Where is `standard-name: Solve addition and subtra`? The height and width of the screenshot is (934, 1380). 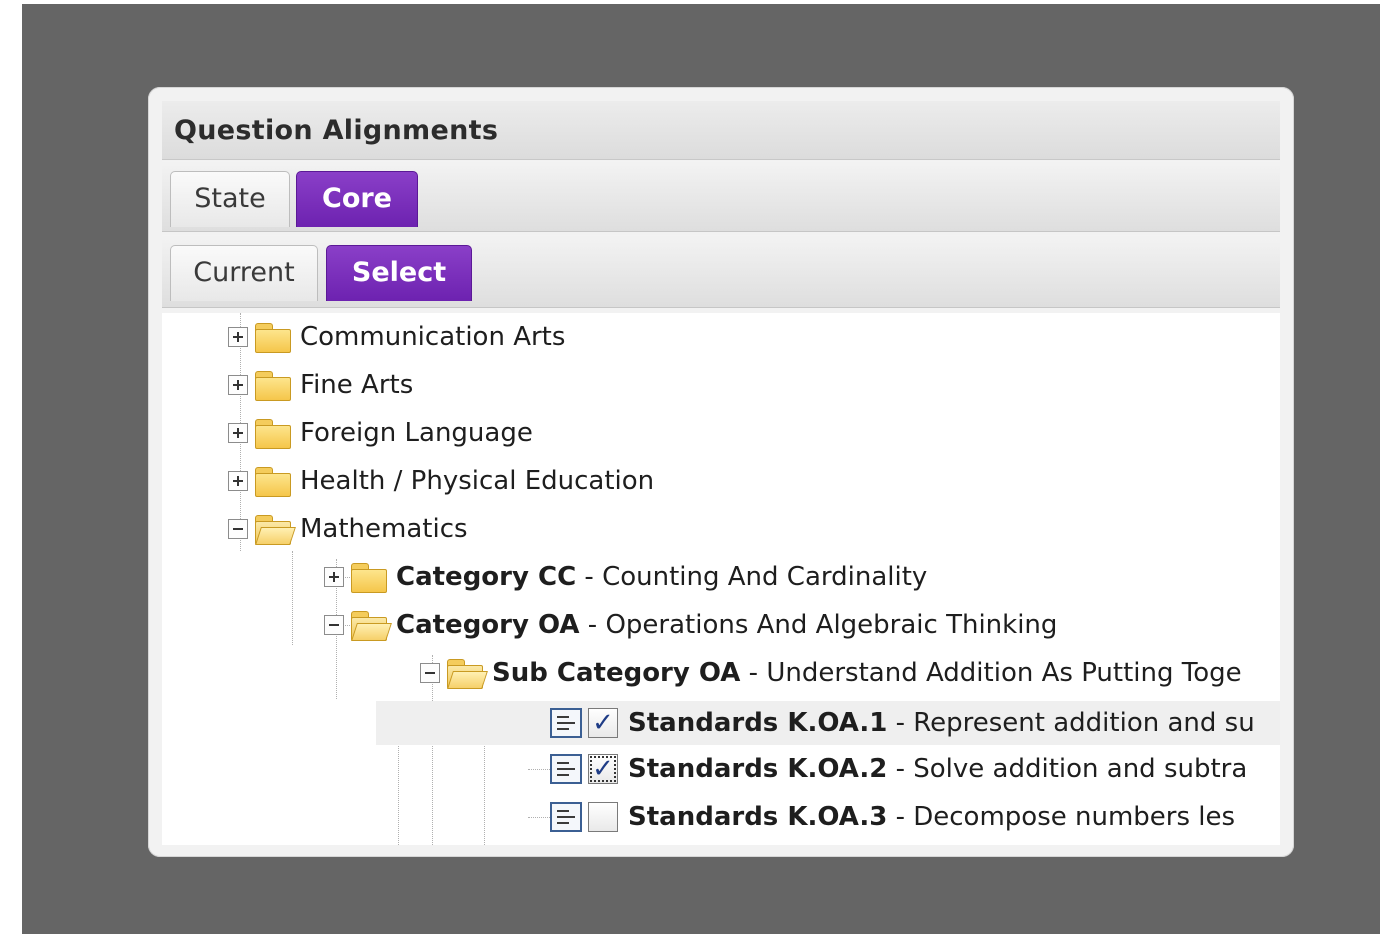
standard-name: Solve addition and subtra is located at coordinates (1080, 769).